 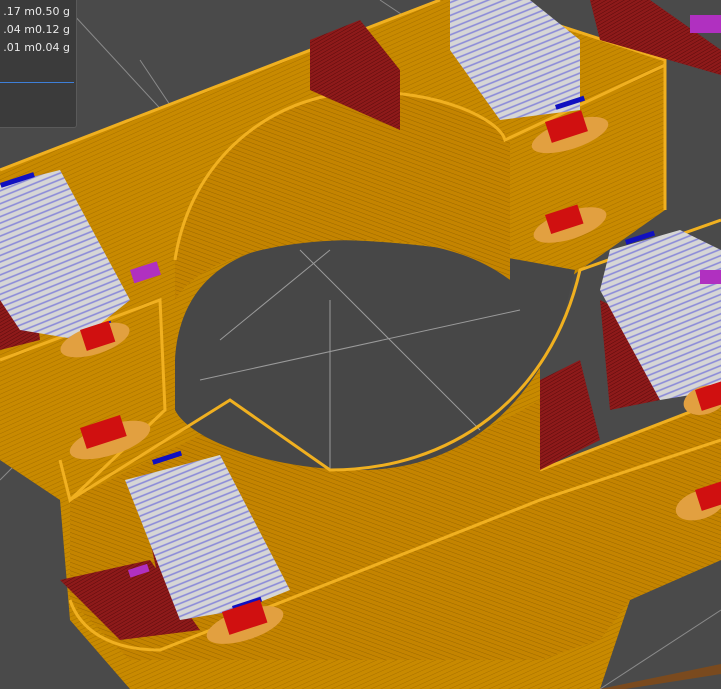 I want to click on legend-length: .01 m, so click(x=19, y=47).